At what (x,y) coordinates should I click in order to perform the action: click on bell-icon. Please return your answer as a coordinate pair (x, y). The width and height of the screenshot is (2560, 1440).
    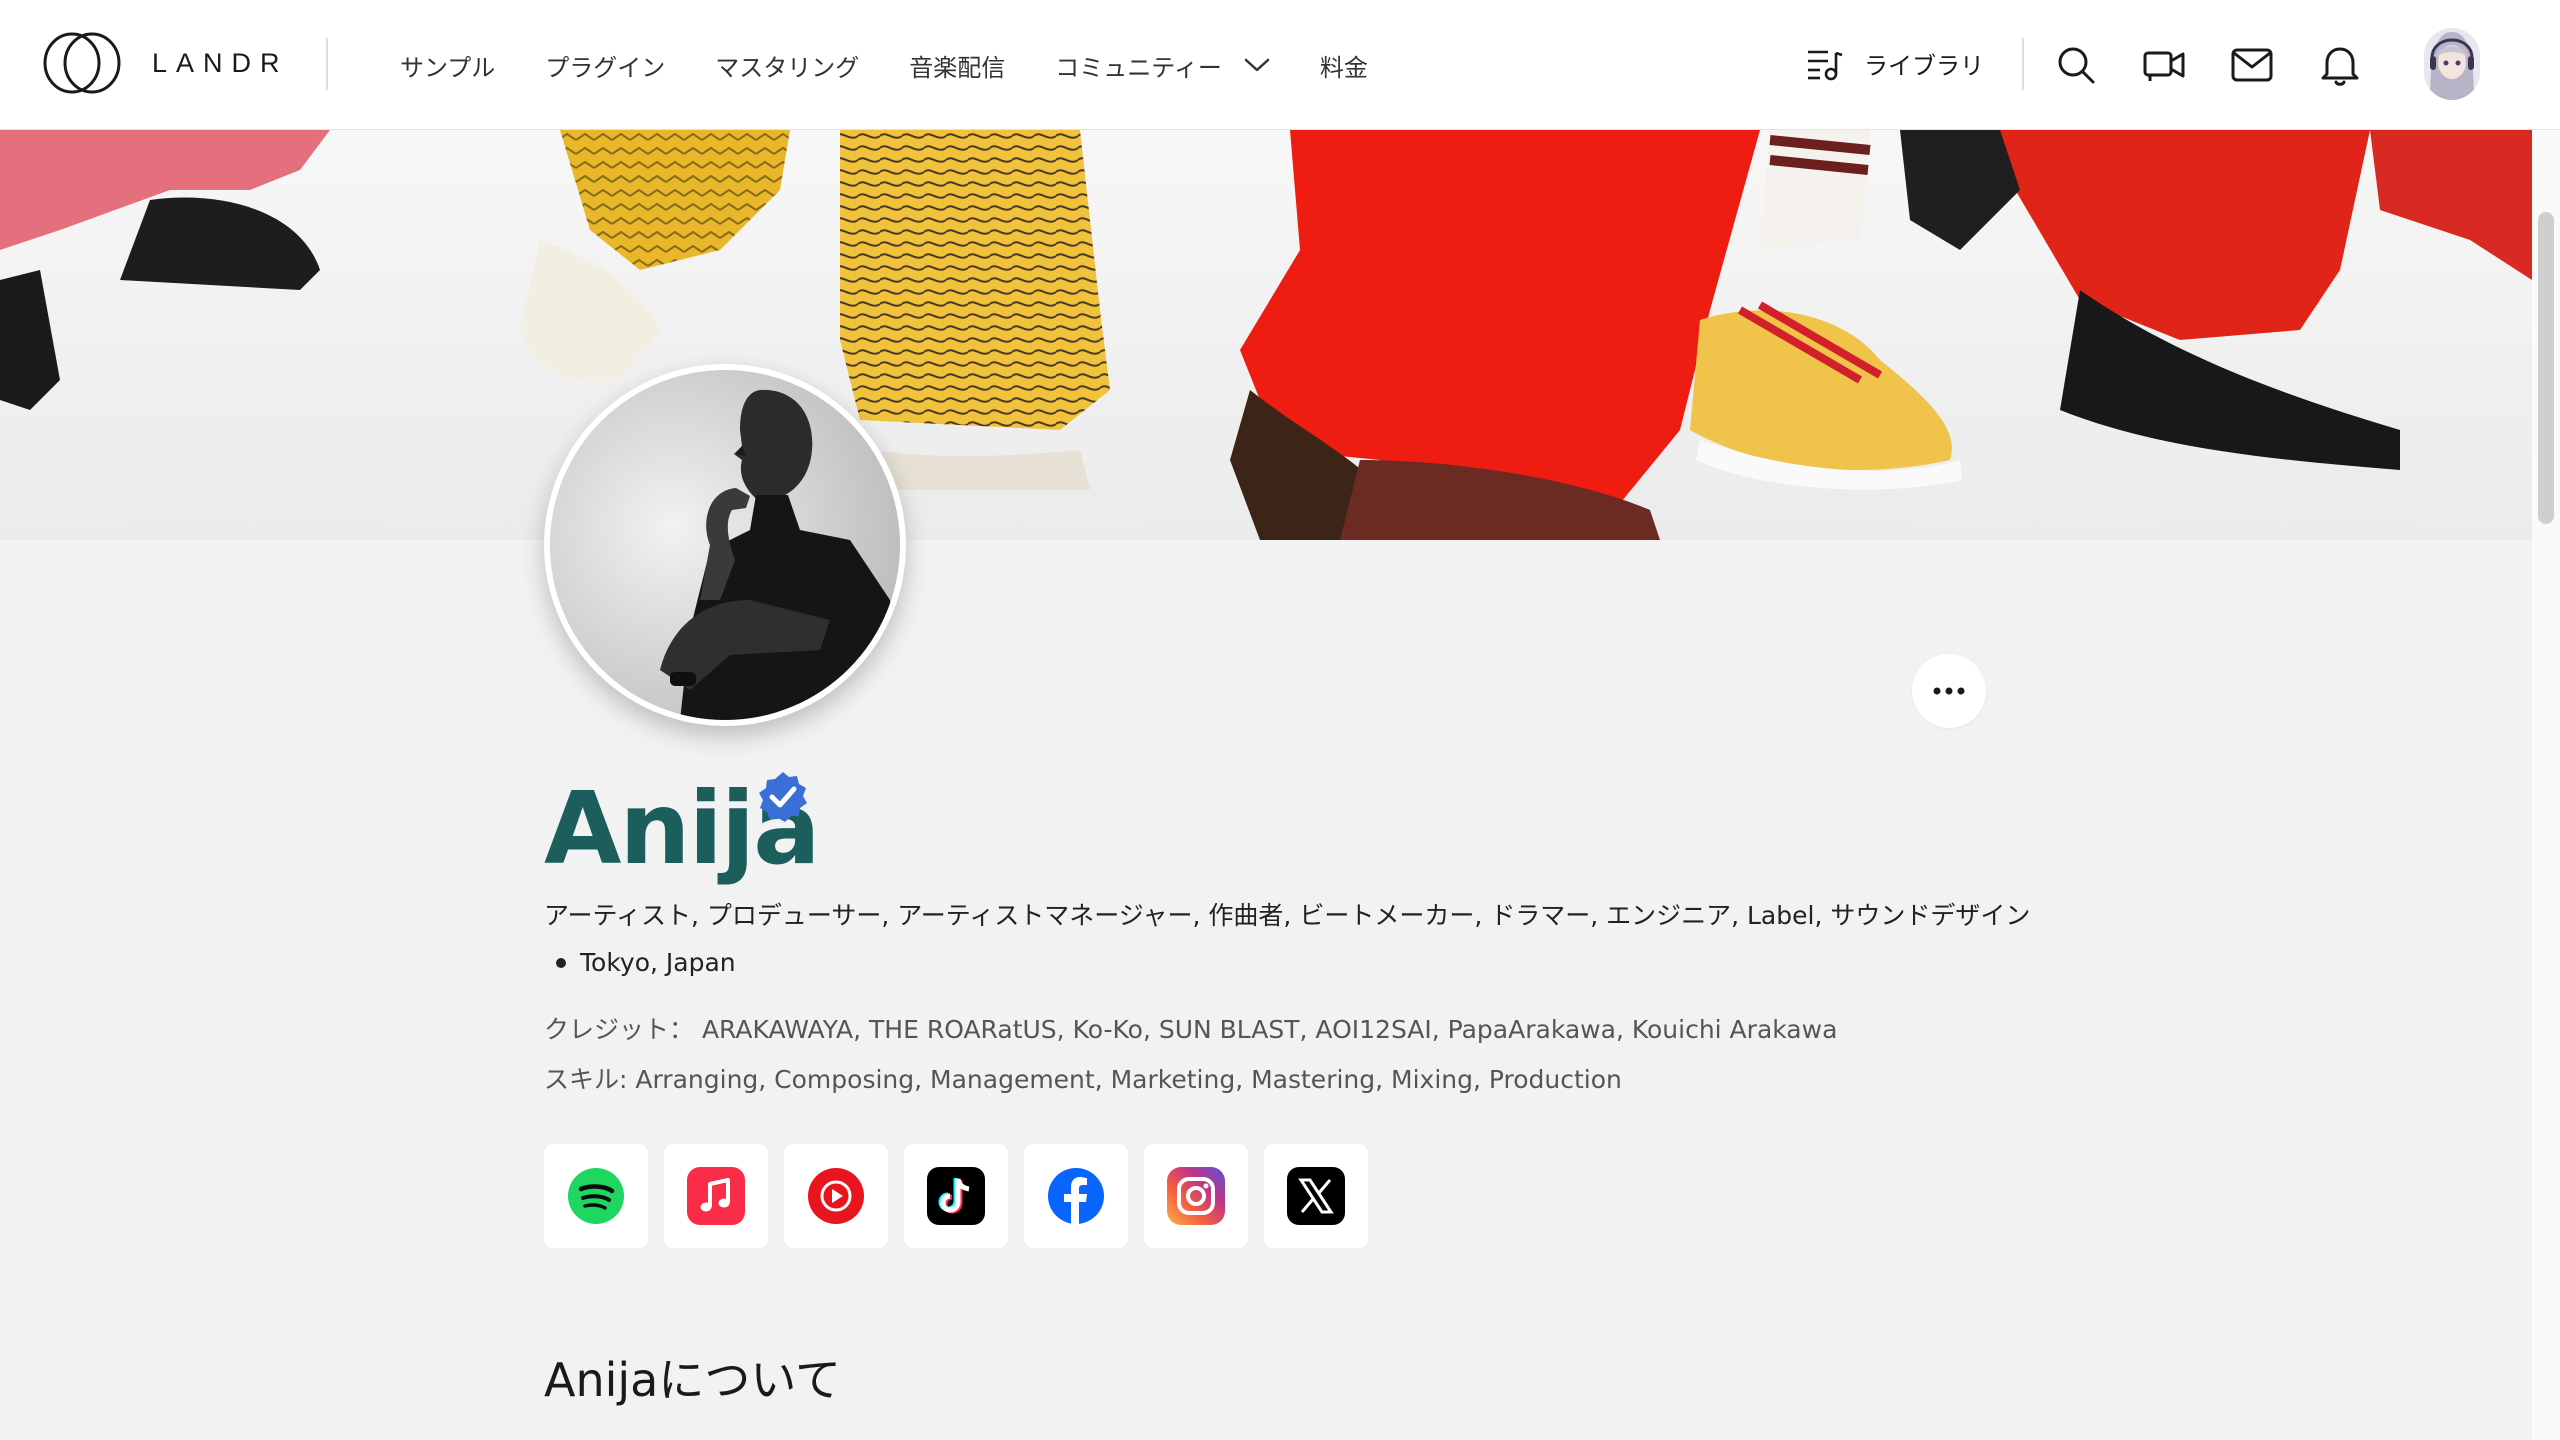
    Looking at the image, I should click on (2340, 65).